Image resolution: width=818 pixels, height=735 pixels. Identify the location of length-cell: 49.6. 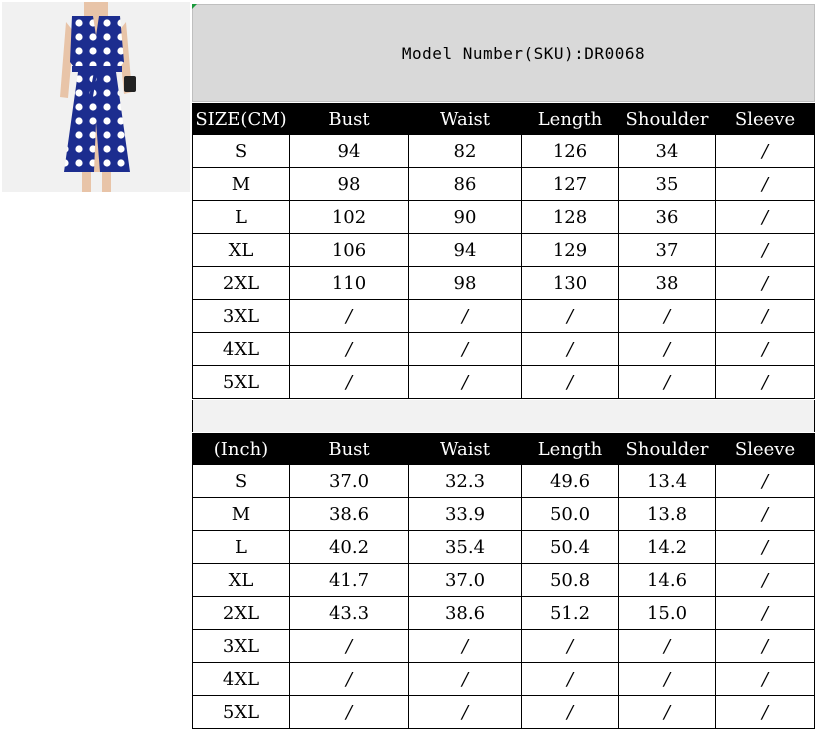
(570, 481).